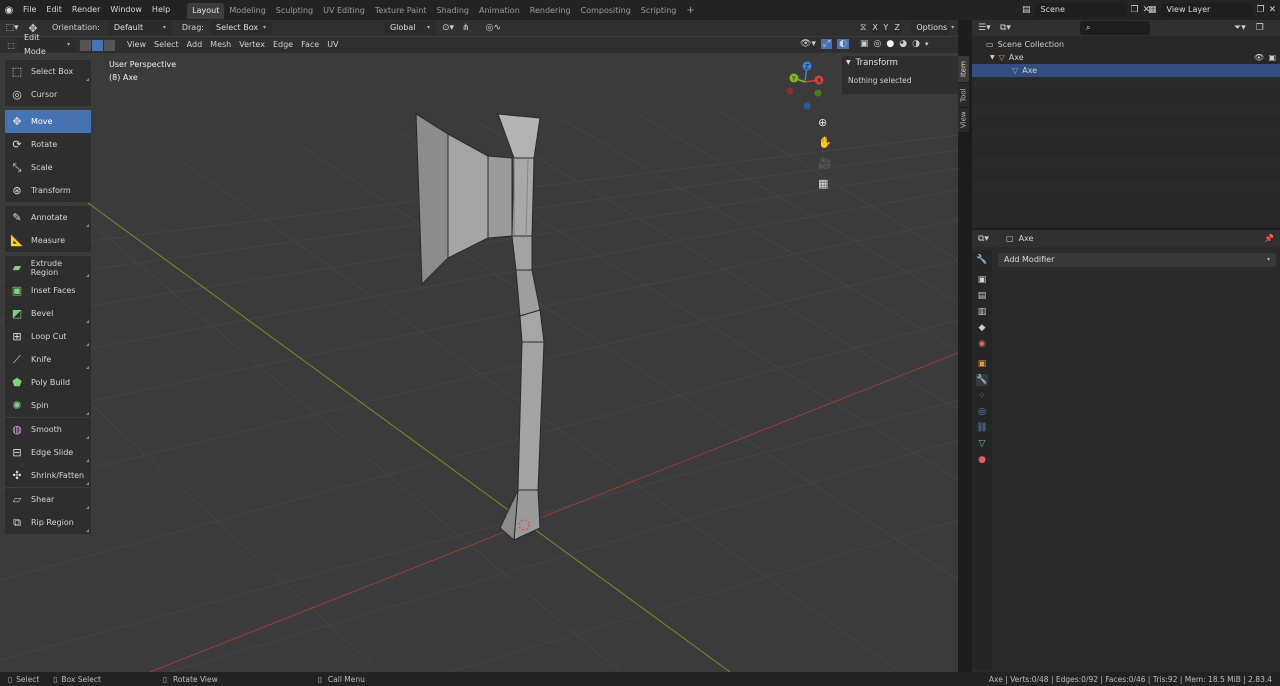  What do you see at coordinates (897, 28) in the screenshot?
I see `mirror-z-toggle: Z` at bounding box center [897, 28].